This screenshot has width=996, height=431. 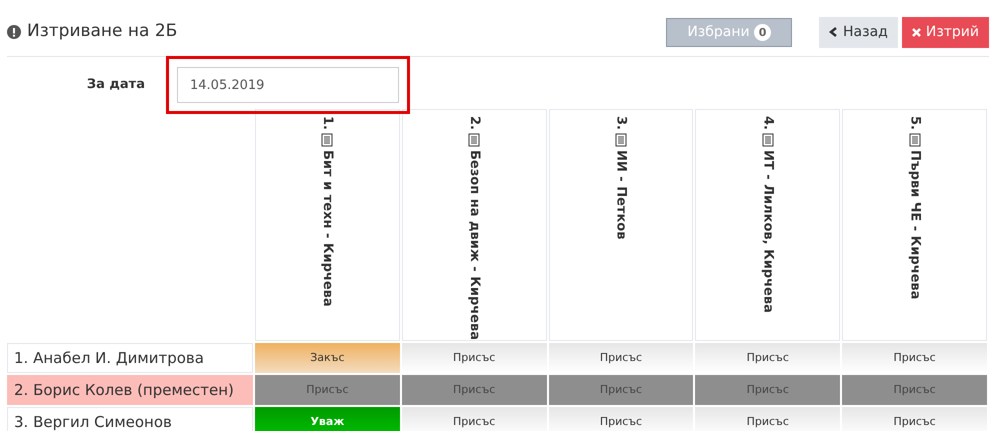 I want to click on column-number: 1., so click(x=327, y=123).